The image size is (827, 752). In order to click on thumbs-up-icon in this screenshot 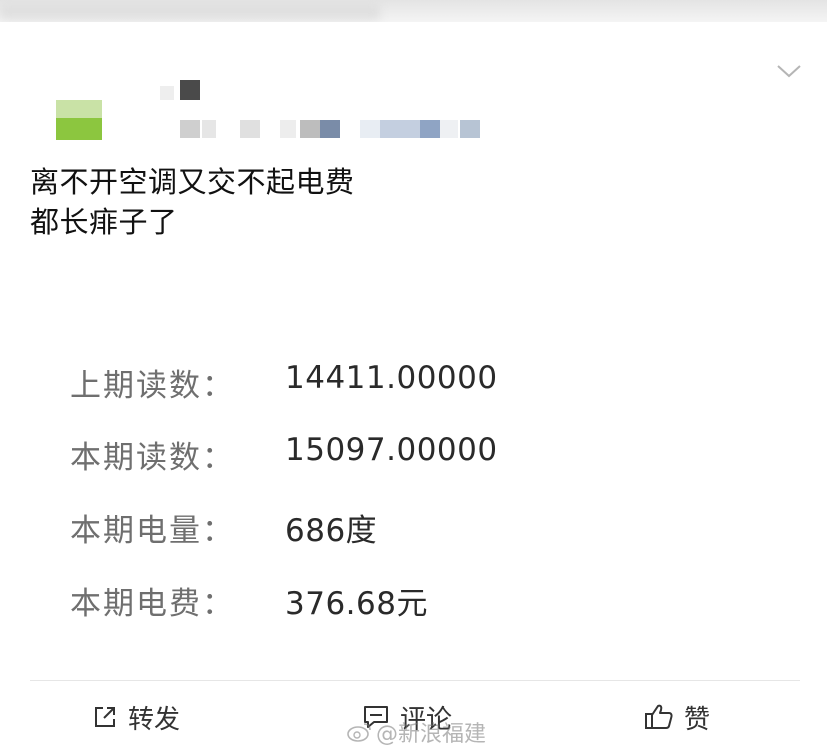, I will do `click(659, 716)`.